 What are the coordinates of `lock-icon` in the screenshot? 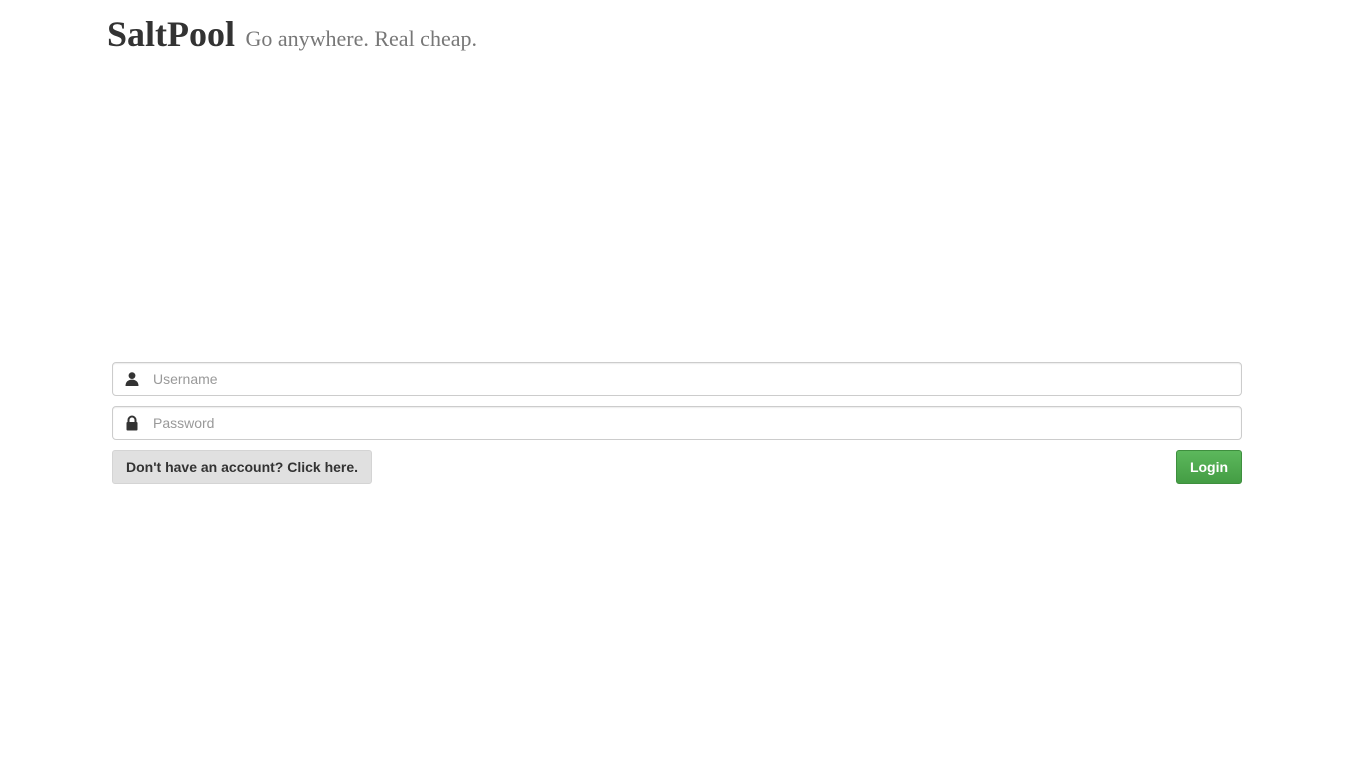 It's located at (132, 423).